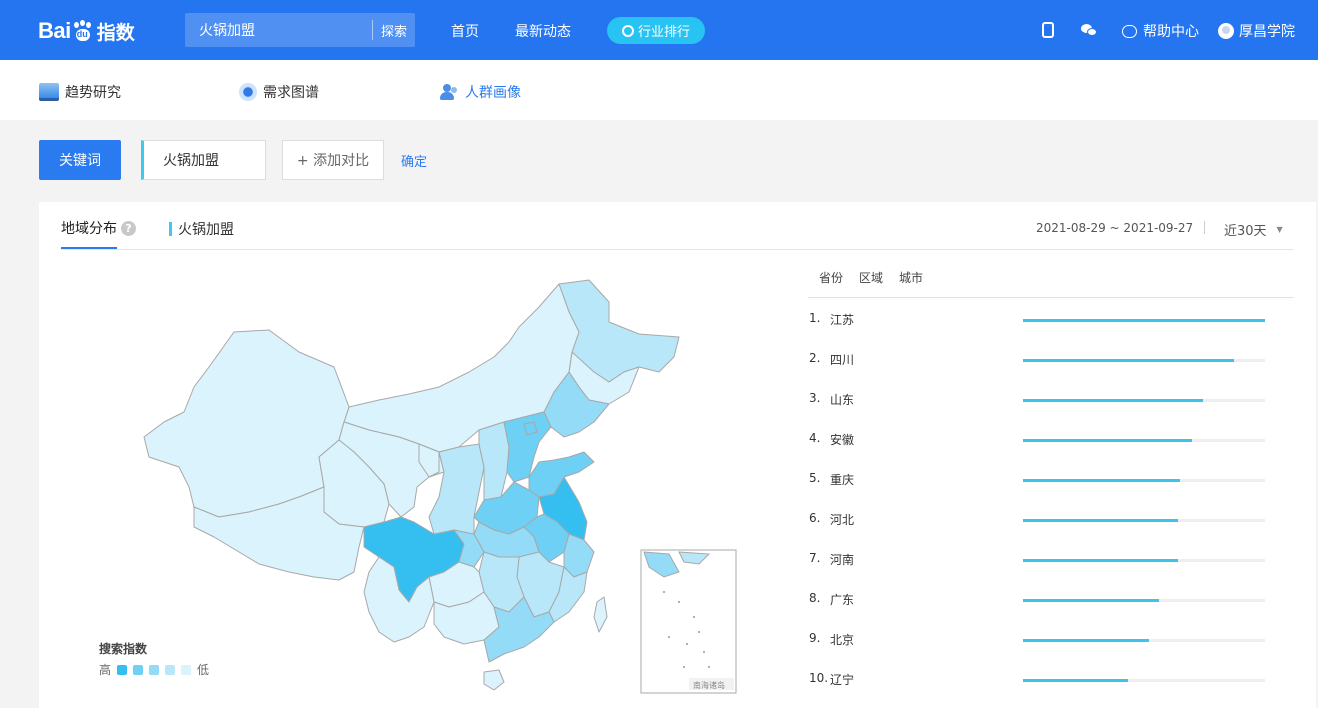  What do you see at coordinates (123, 649) in the screenshot?
I see `legend-title: 搜索指数` at bounding box center [123, 649].